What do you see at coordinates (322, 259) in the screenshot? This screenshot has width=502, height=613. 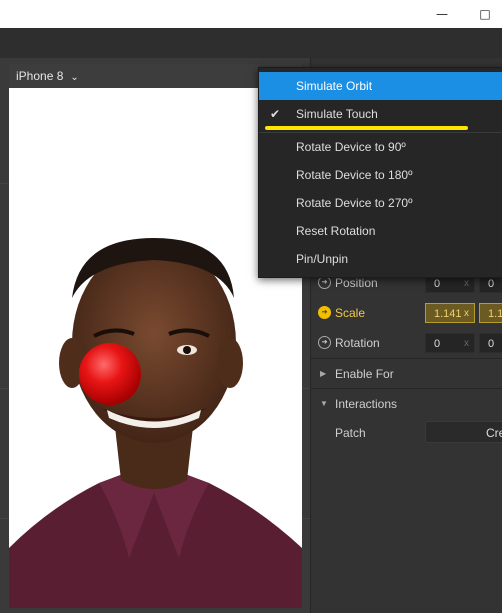 I see `menu-item-label: Pin/Unpin` at bounding box center [322, 259].